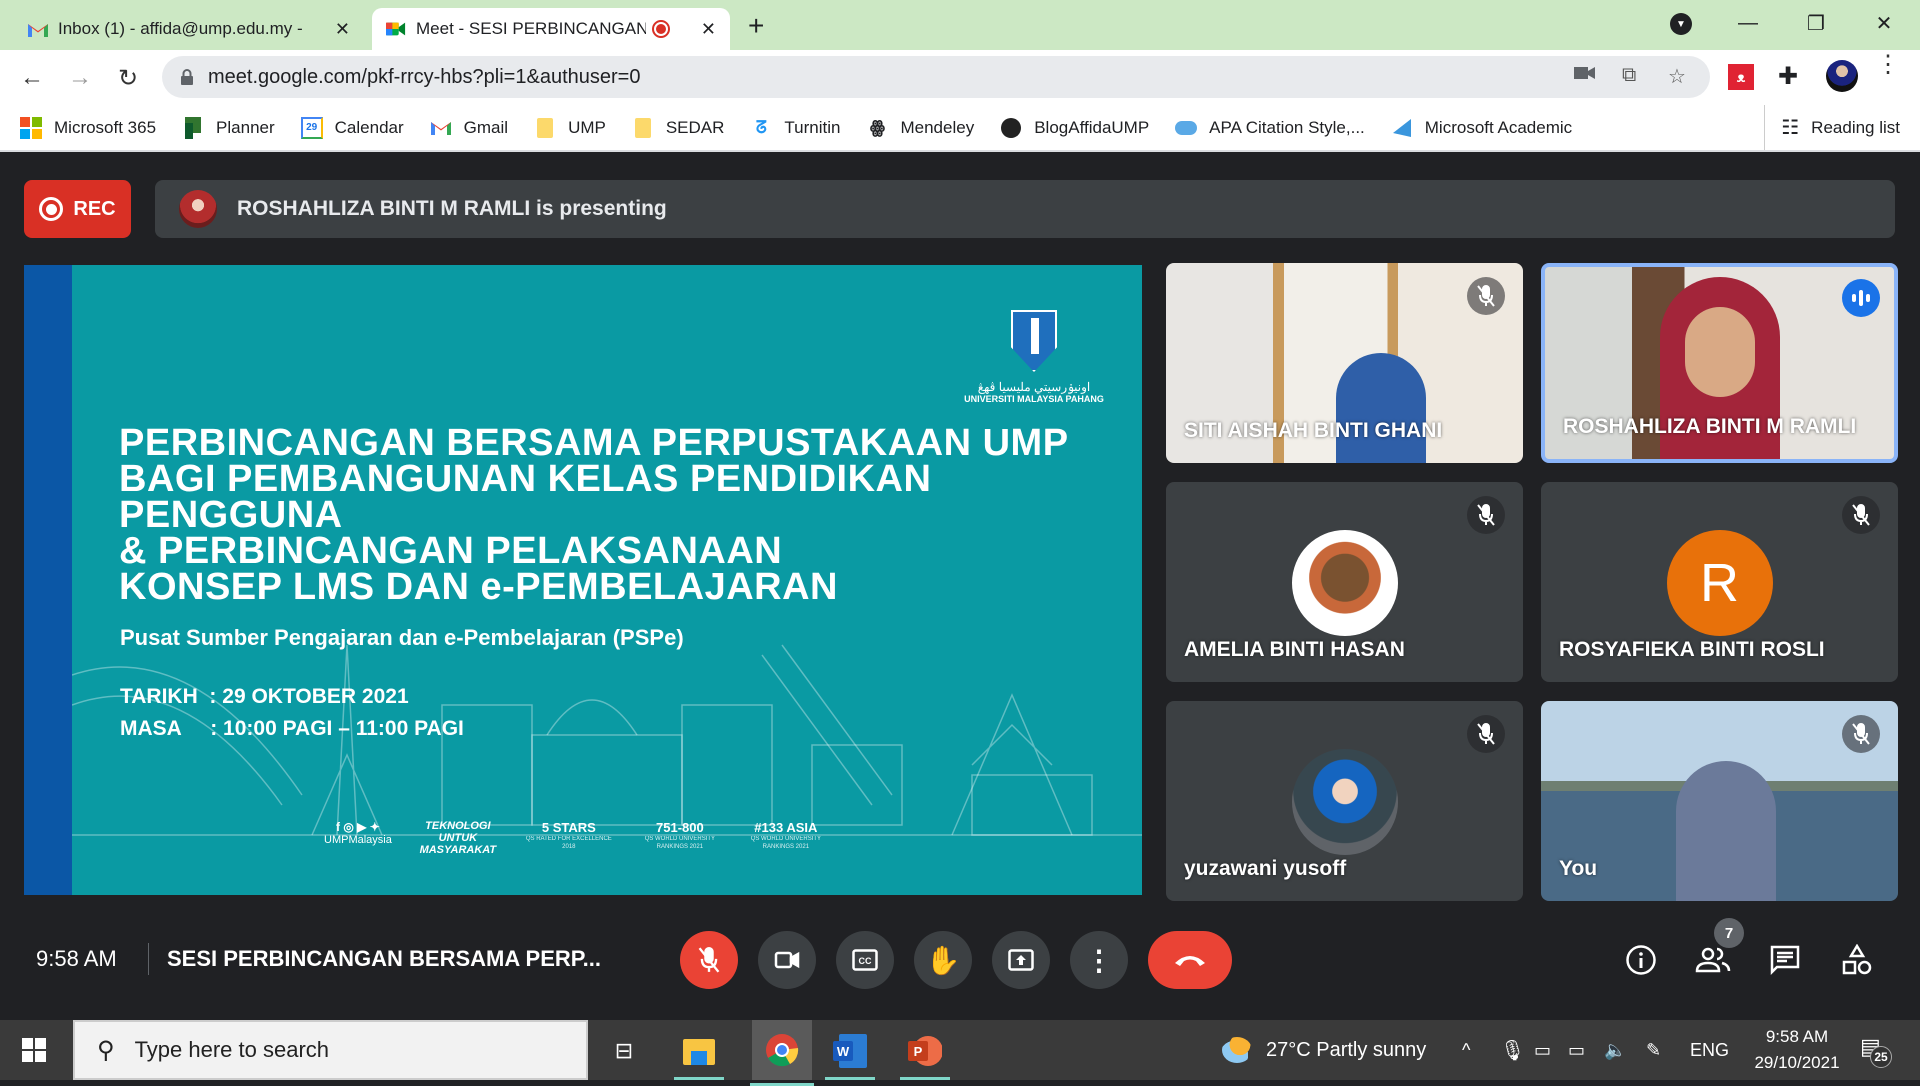 Image resolution: width=1920 pixels, height=1086 pixels. What do you see at coordinates (1542, 1050) in the screenshot?
I see `battery-icon: ▭` at bounding box center [1542, 1050].